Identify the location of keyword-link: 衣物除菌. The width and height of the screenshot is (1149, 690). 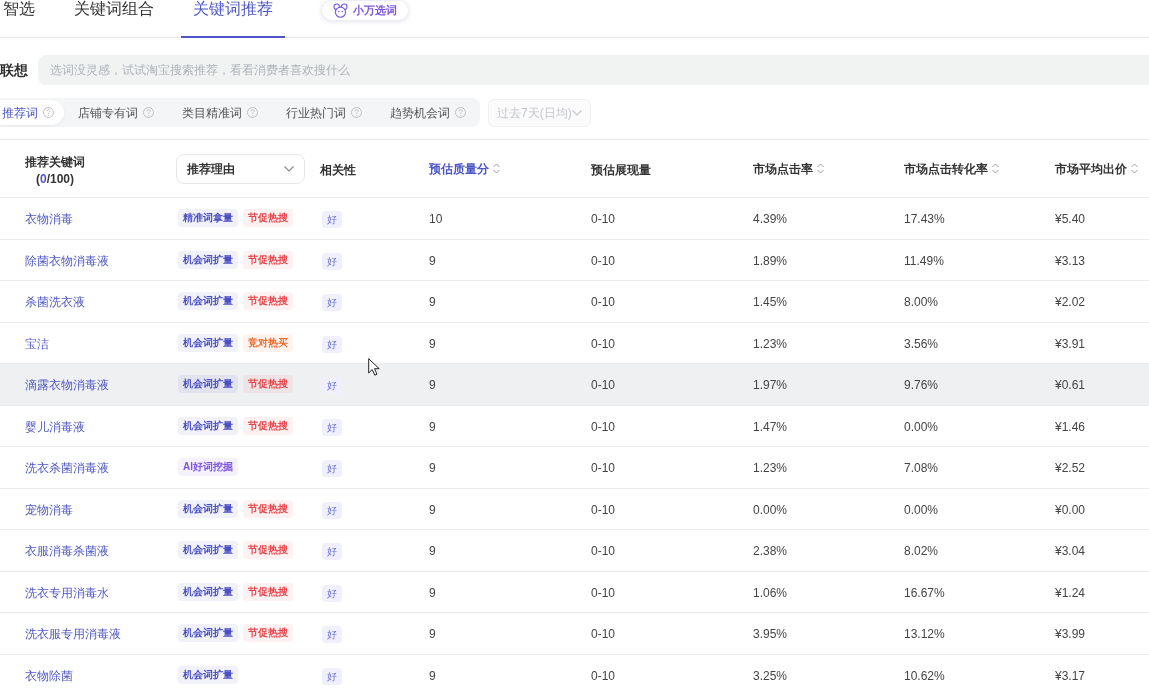
(49, 675).